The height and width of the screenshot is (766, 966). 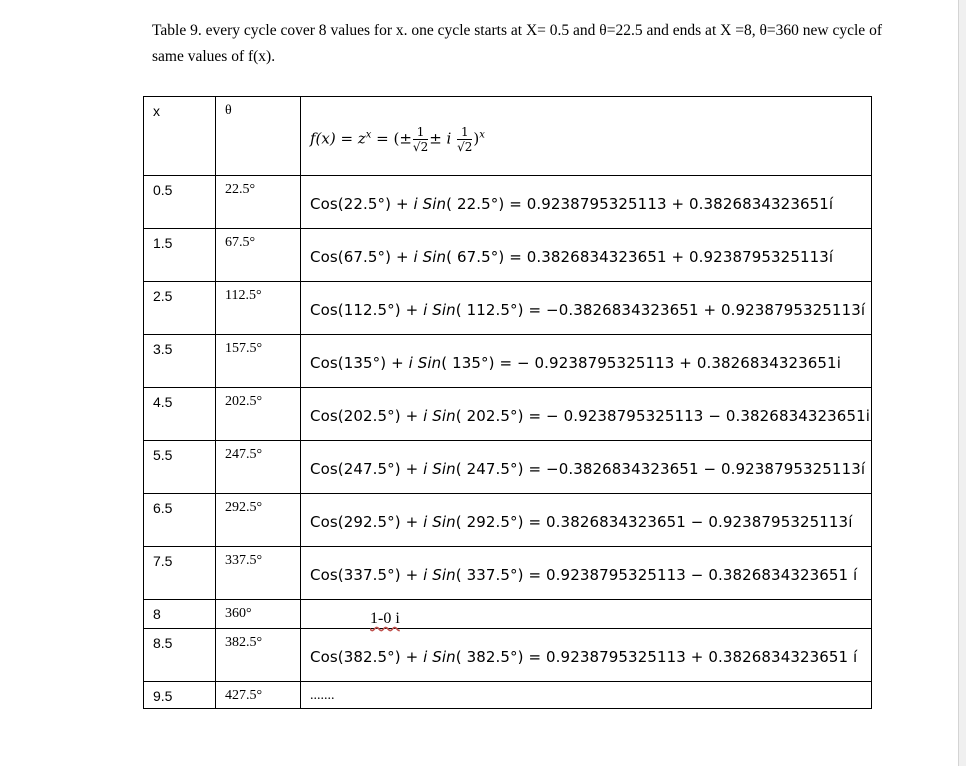 What do you see at coordinates (179, 614) in the screenshot?
I see `cell-x: 8` at bounding box center [179, 614].